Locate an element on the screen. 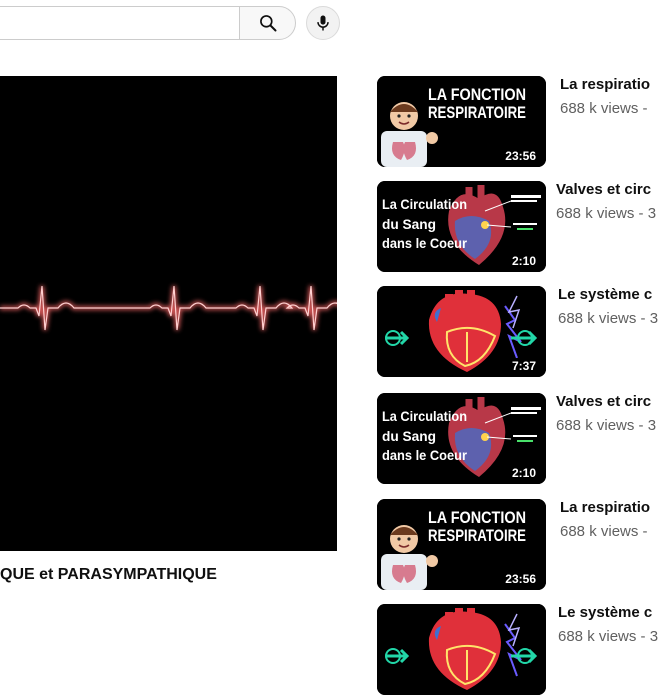 The width and height of the screenshot is (658, 696). related-video-item: 7:37 Le système c 688 k views - 3 is located at coordinates (517, 332).